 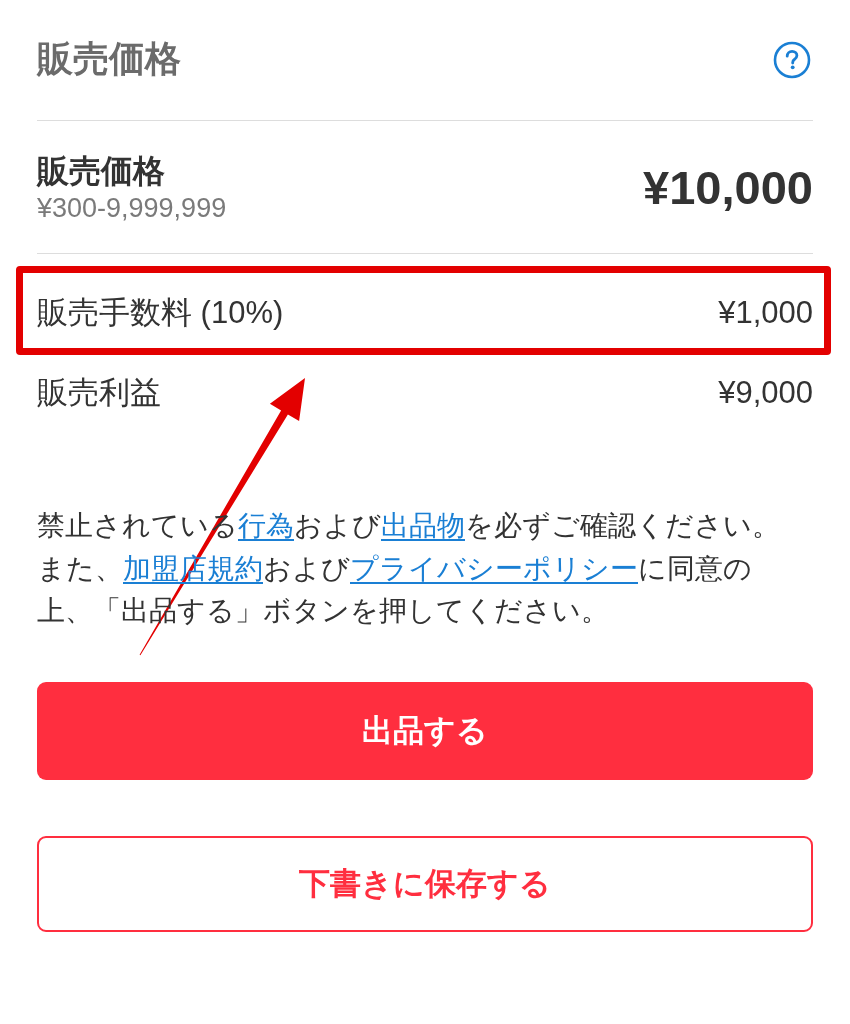 I want to click on row-label: 販売手数料 (10%), so click(x=160, y=313).